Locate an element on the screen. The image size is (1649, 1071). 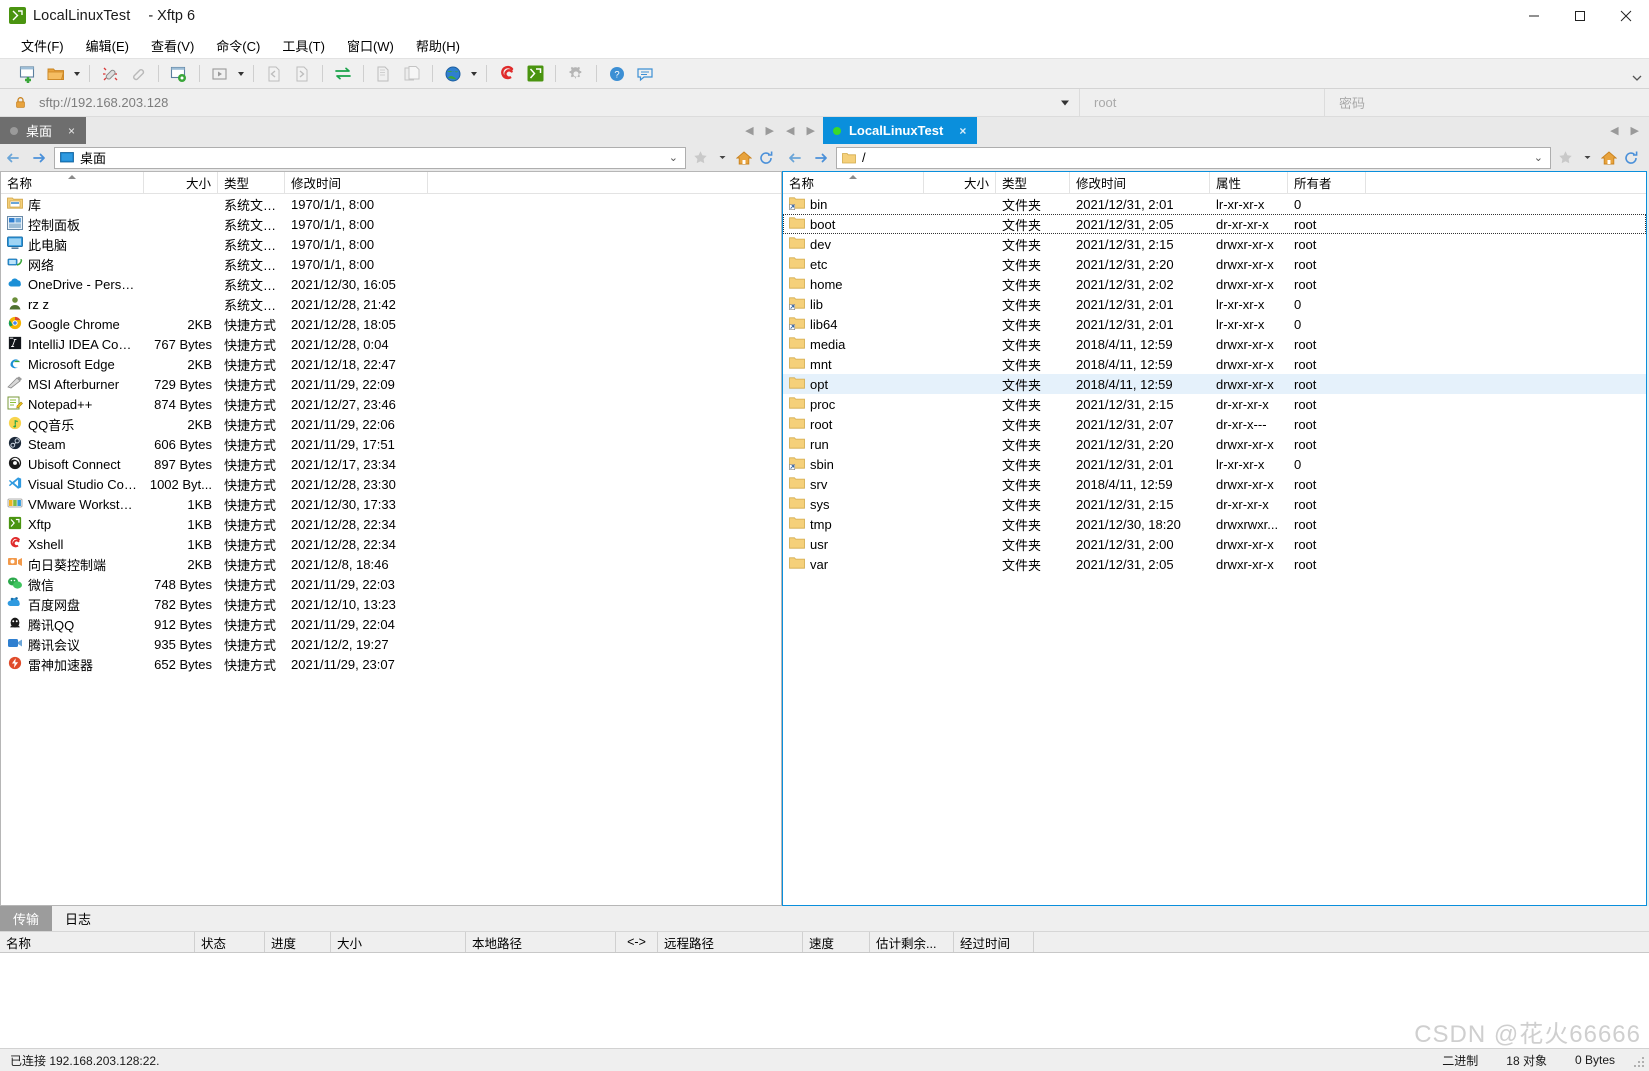
xfer-col-name: 名称 is located at coordinates (97, 942).